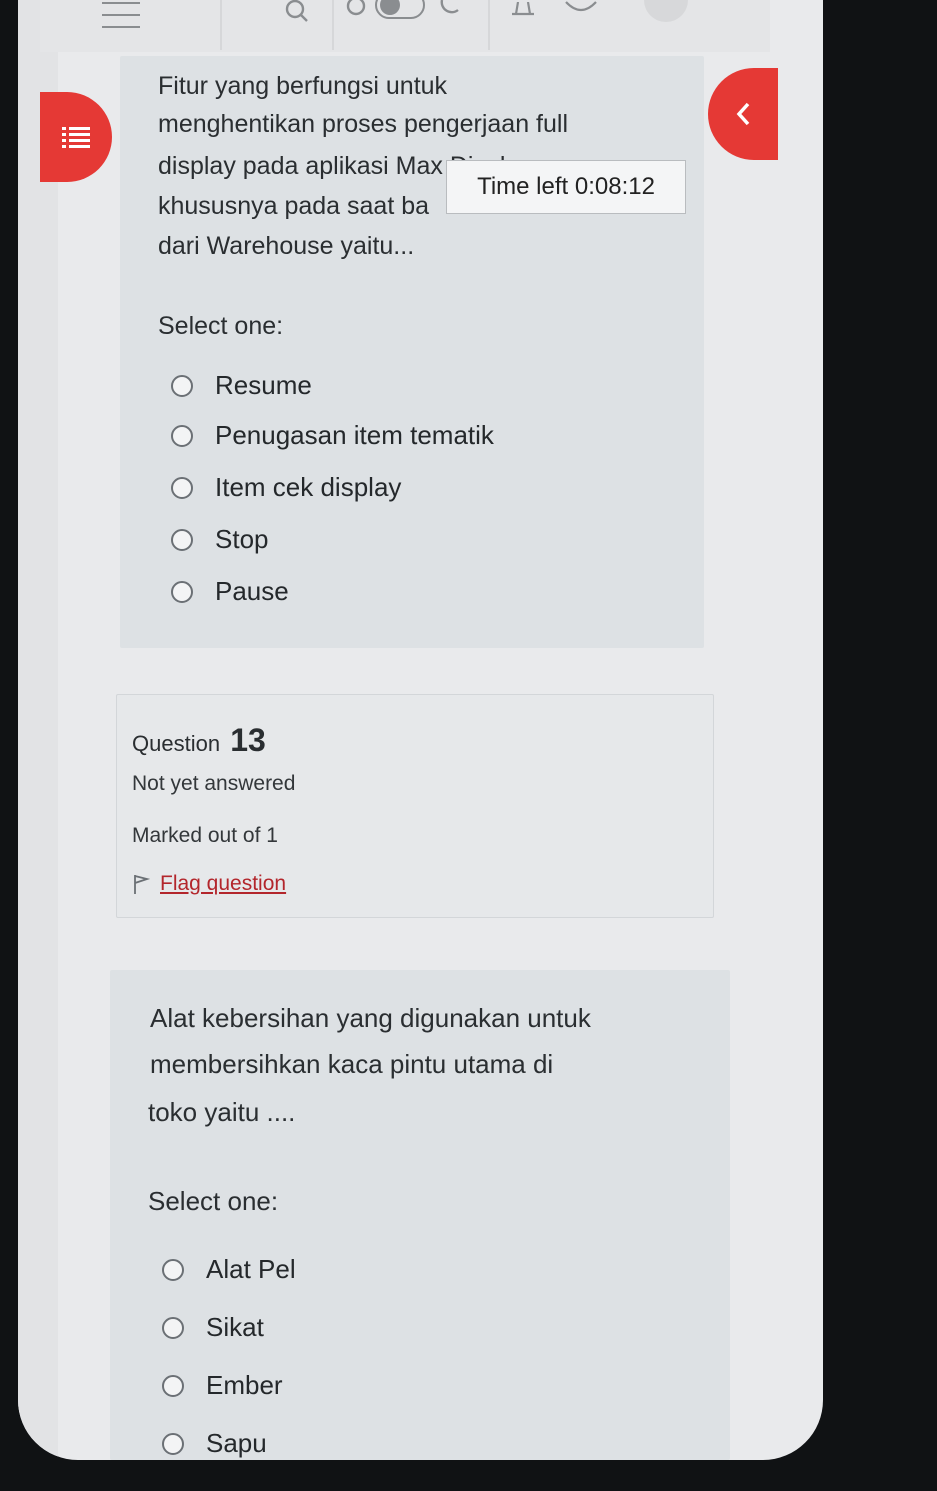 Image resolution: width=937 pixels, height=1491 pixels. Describe the element at coordinates (248, 740) in the screenshot. I see `question-number: 13` at that location.